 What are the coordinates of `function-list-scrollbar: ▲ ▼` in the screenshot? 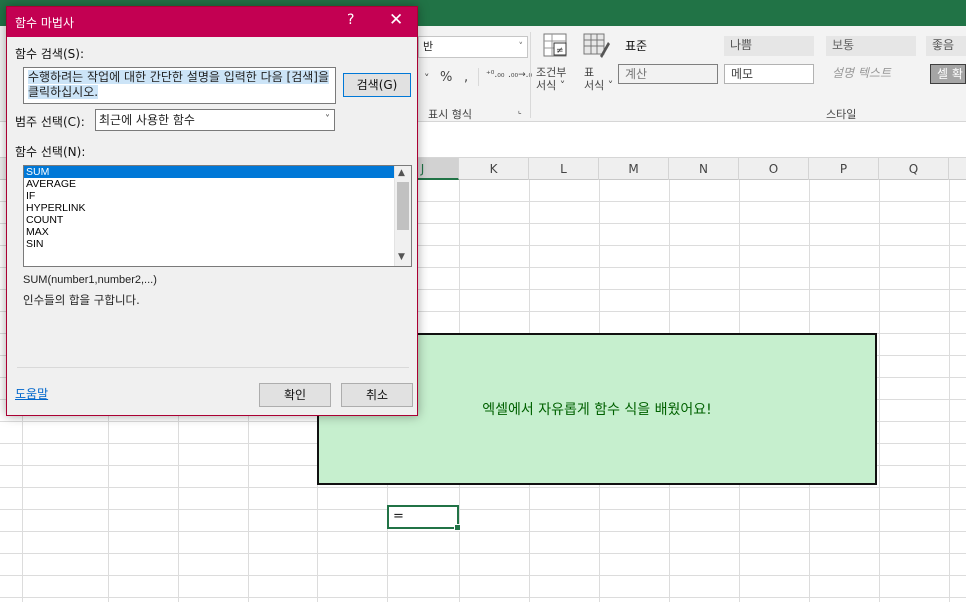 It's located at (402, 216).